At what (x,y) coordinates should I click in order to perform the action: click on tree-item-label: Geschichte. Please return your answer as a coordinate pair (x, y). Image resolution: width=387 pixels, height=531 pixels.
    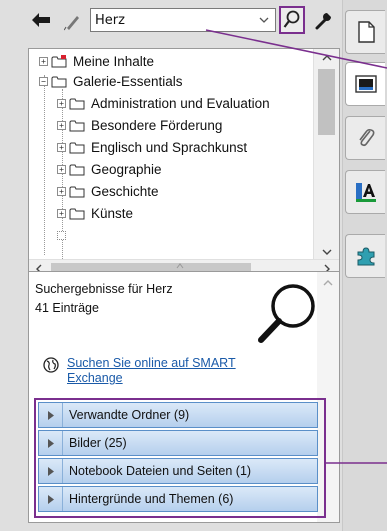
    Looking at the image, I should click on (125, 191).